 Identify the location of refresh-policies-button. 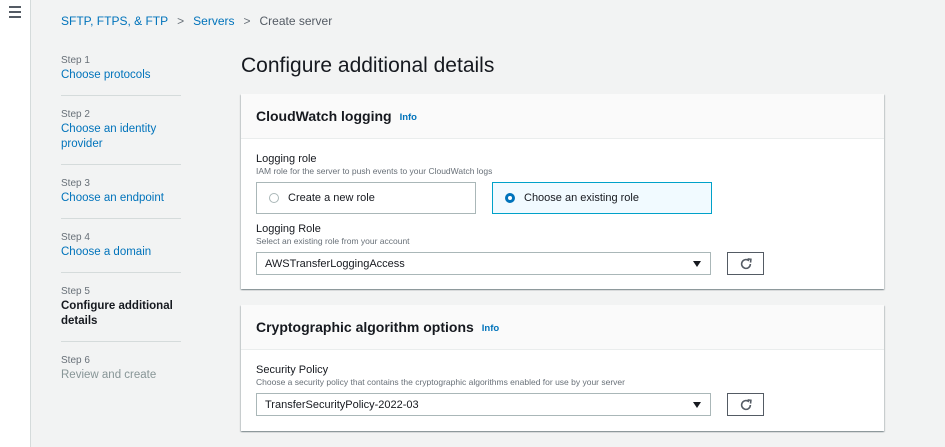
(745, 404).